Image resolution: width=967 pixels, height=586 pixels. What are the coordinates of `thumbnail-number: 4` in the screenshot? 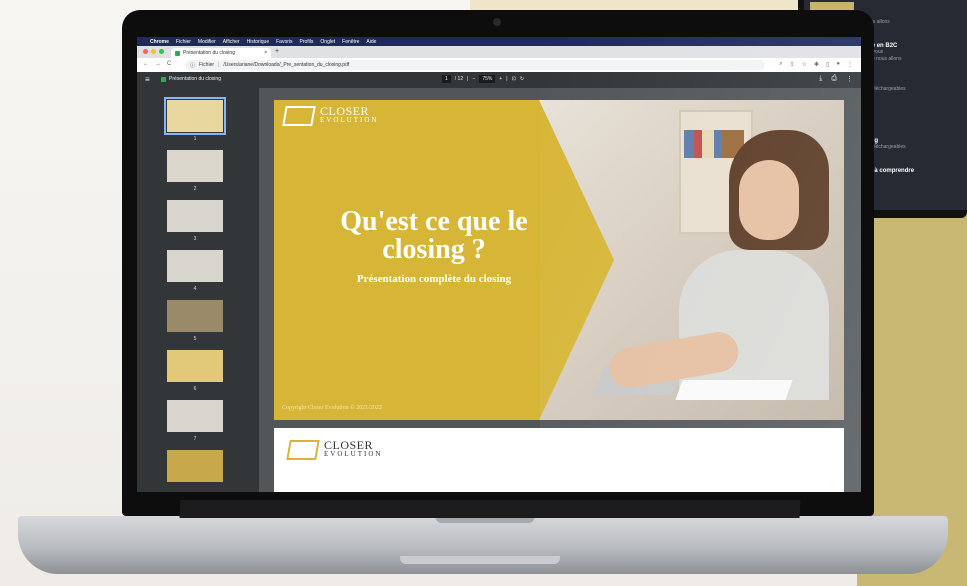 It's located at (195, 289).